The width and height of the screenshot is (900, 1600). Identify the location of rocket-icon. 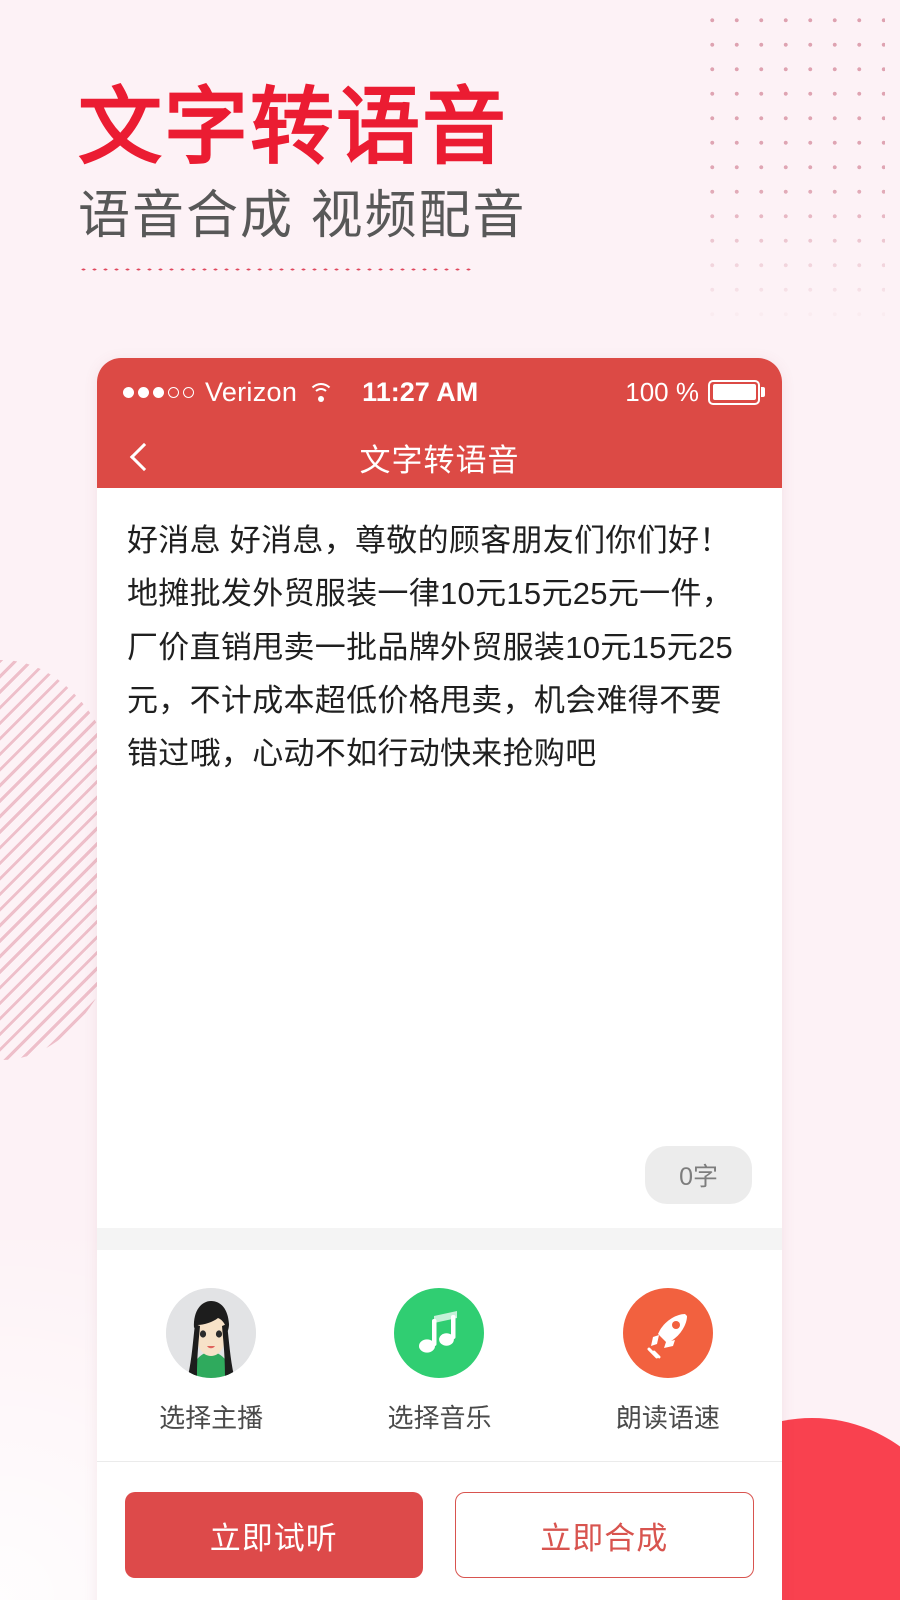
(667, 1333).